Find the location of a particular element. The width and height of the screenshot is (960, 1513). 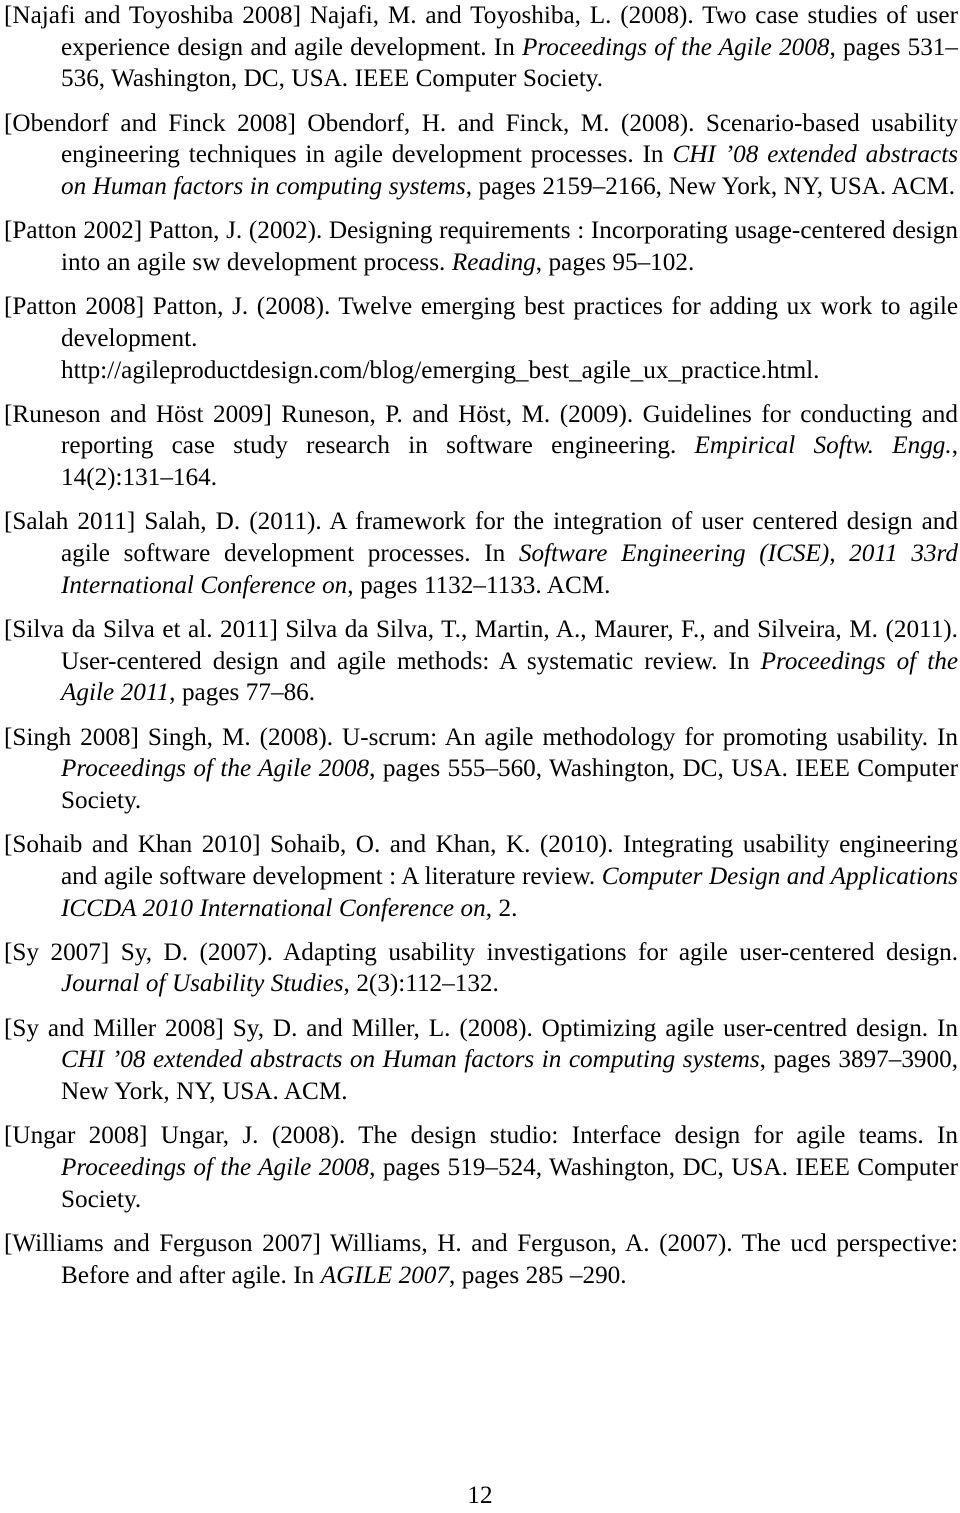

reference-text: , pages 285 –290. is located at coordinates (537, 1275).